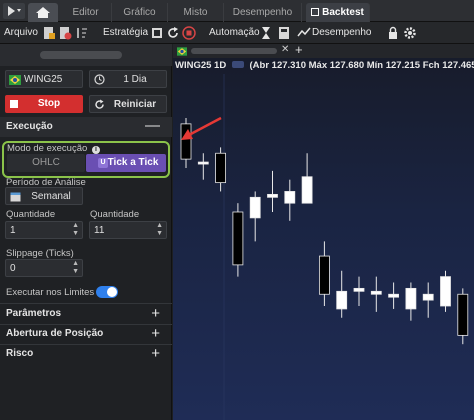 Image resolution: width=474 pixels, height=420 pixels. I want to click on menu-desempenho: Desempenho, so click(341, 32).